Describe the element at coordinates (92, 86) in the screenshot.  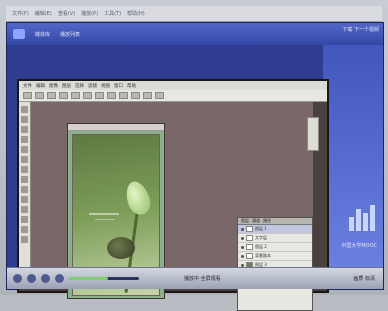
I see `ps-menu-filter: 滤镜` at that location.